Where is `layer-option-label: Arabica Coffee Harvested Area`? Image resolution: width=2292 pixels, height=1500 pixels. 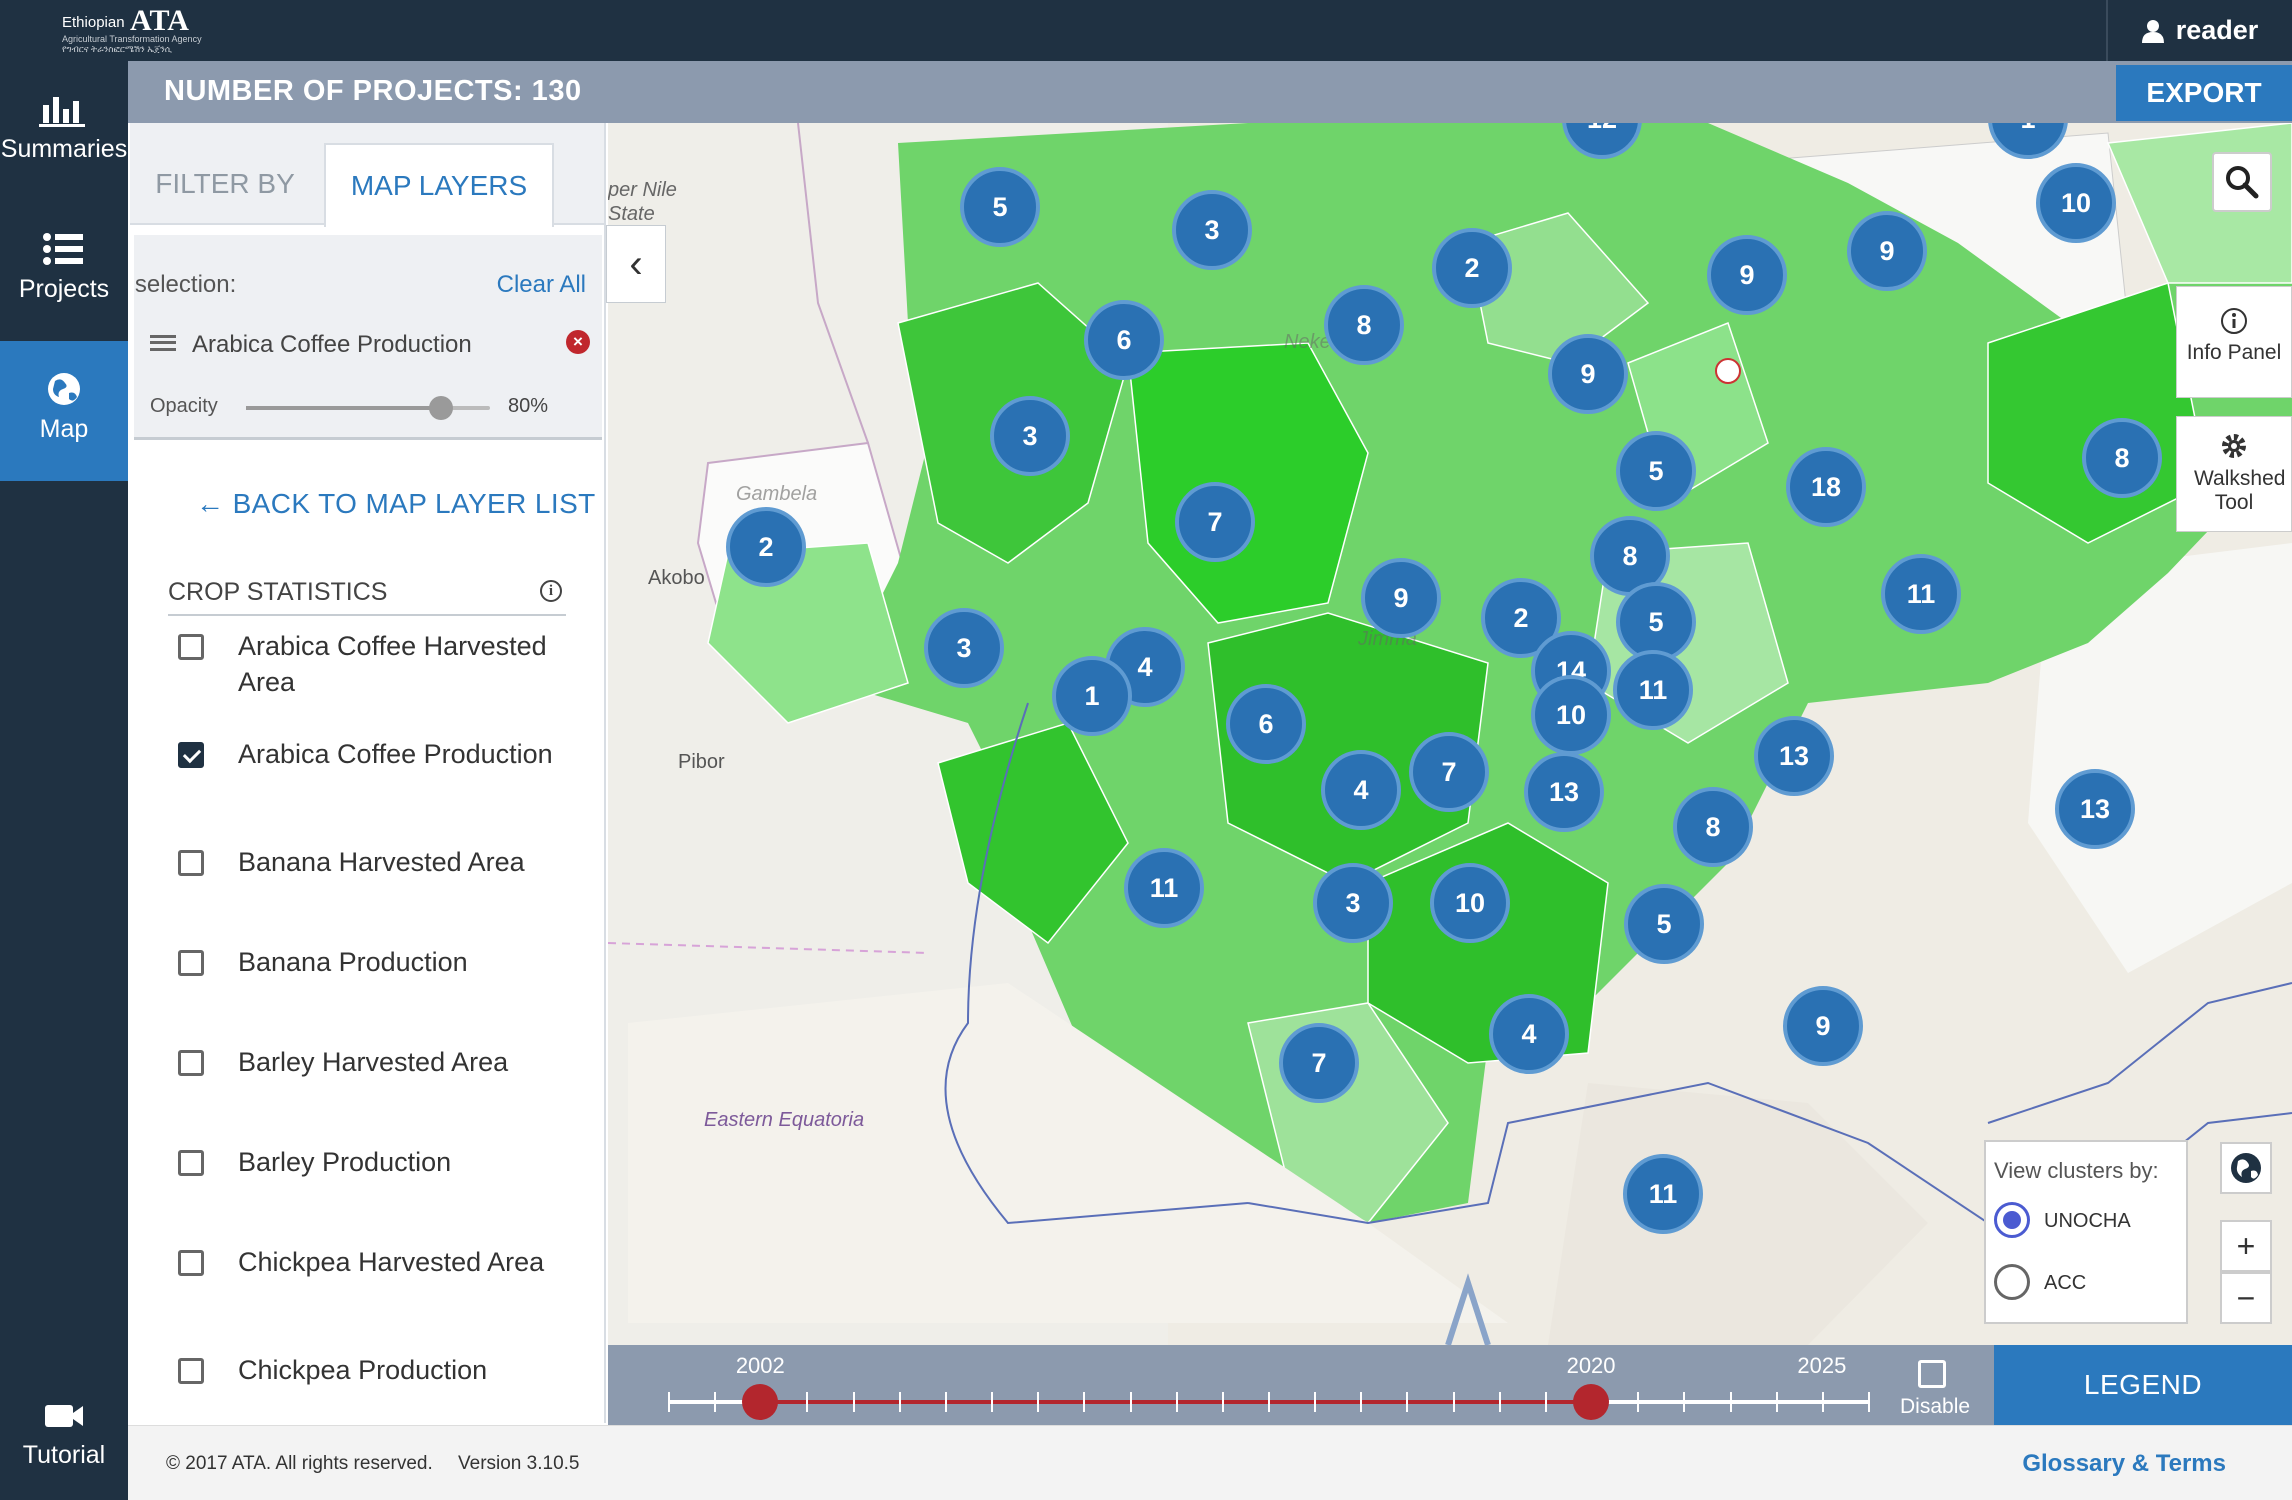 layer-option-label: Arabica Coffee Harvested Area is located at coordinates (392, 664).